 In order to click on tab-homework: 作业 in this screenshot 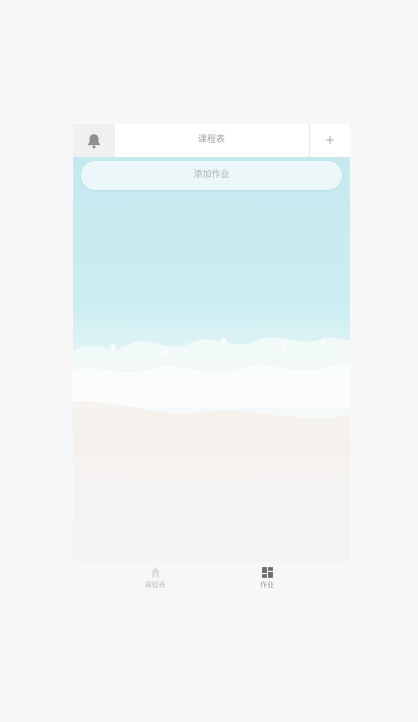, I will do `click(267, 581)`.